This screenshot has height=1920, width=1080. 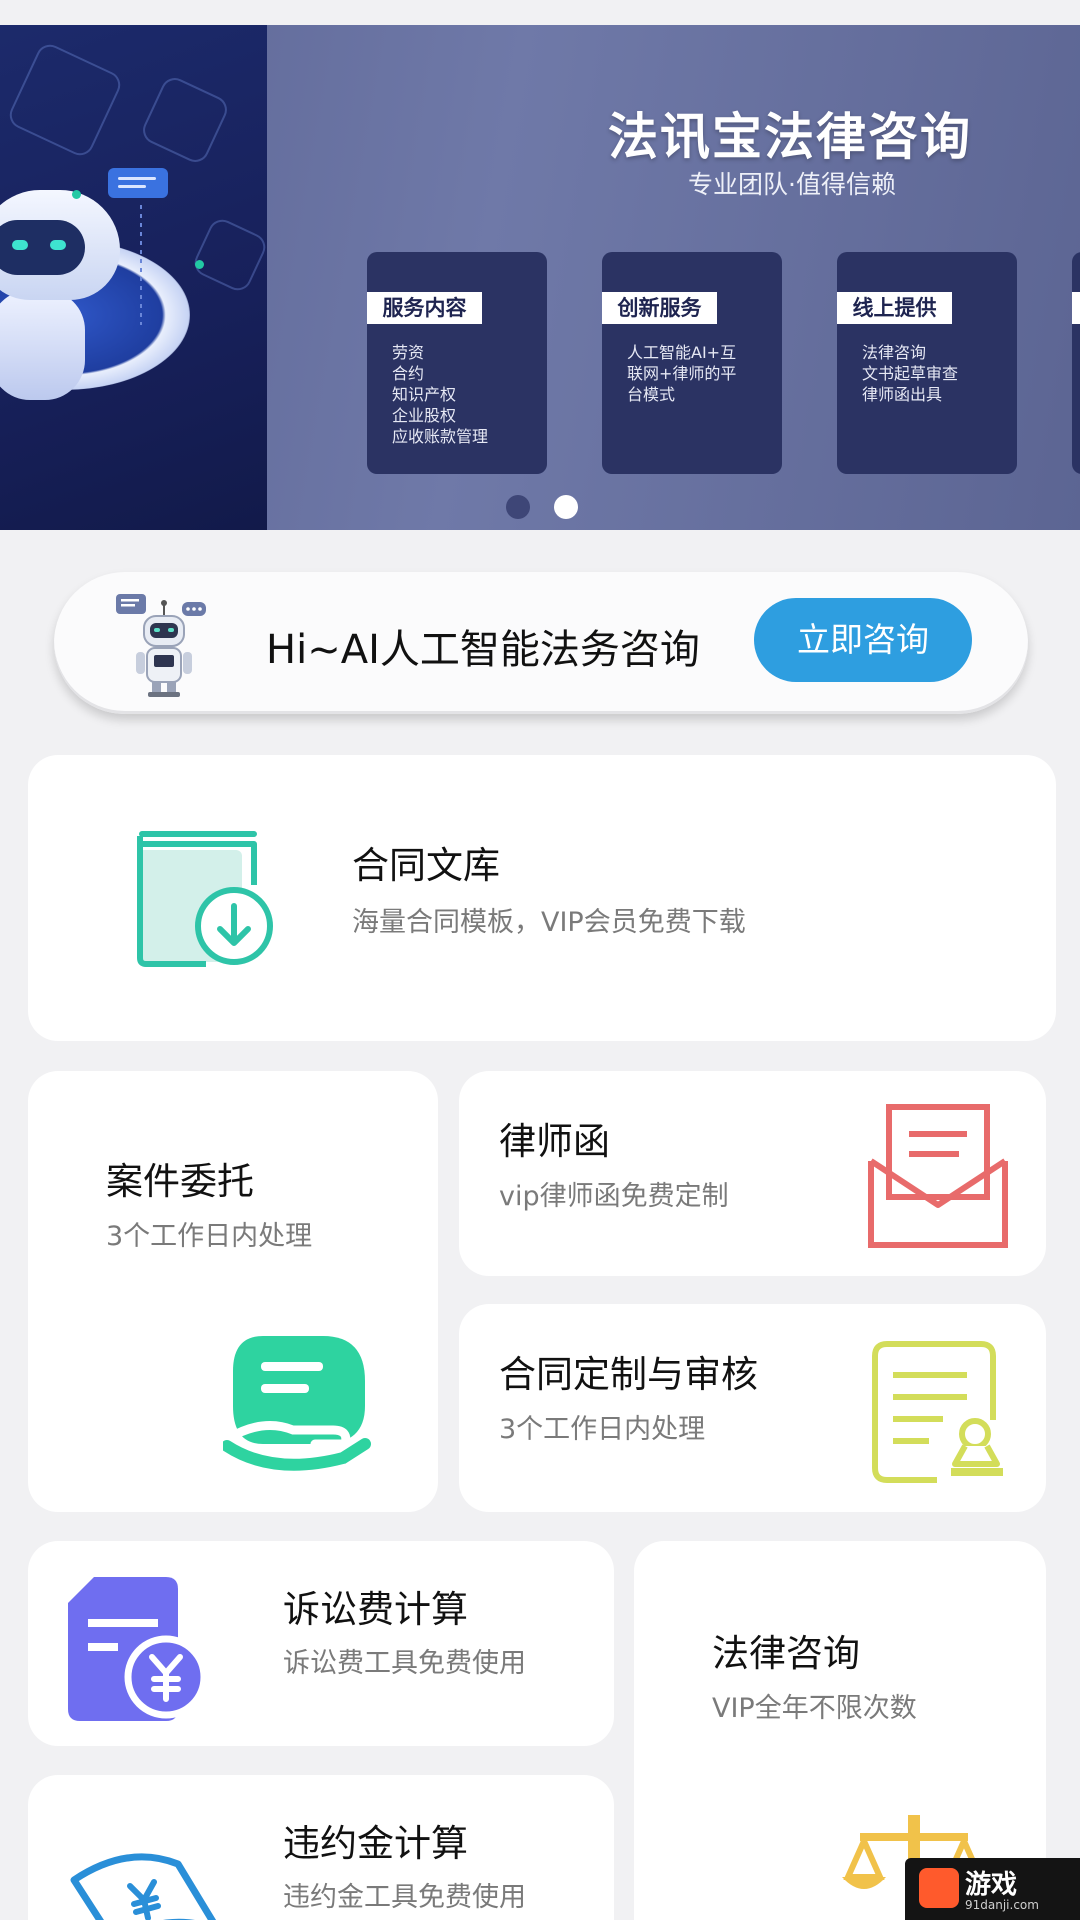 What do you see at coordinates (910, 373) in the screenshot?
I see `banner-card-line: 文书起草审查` at bounding box center [910, 373].